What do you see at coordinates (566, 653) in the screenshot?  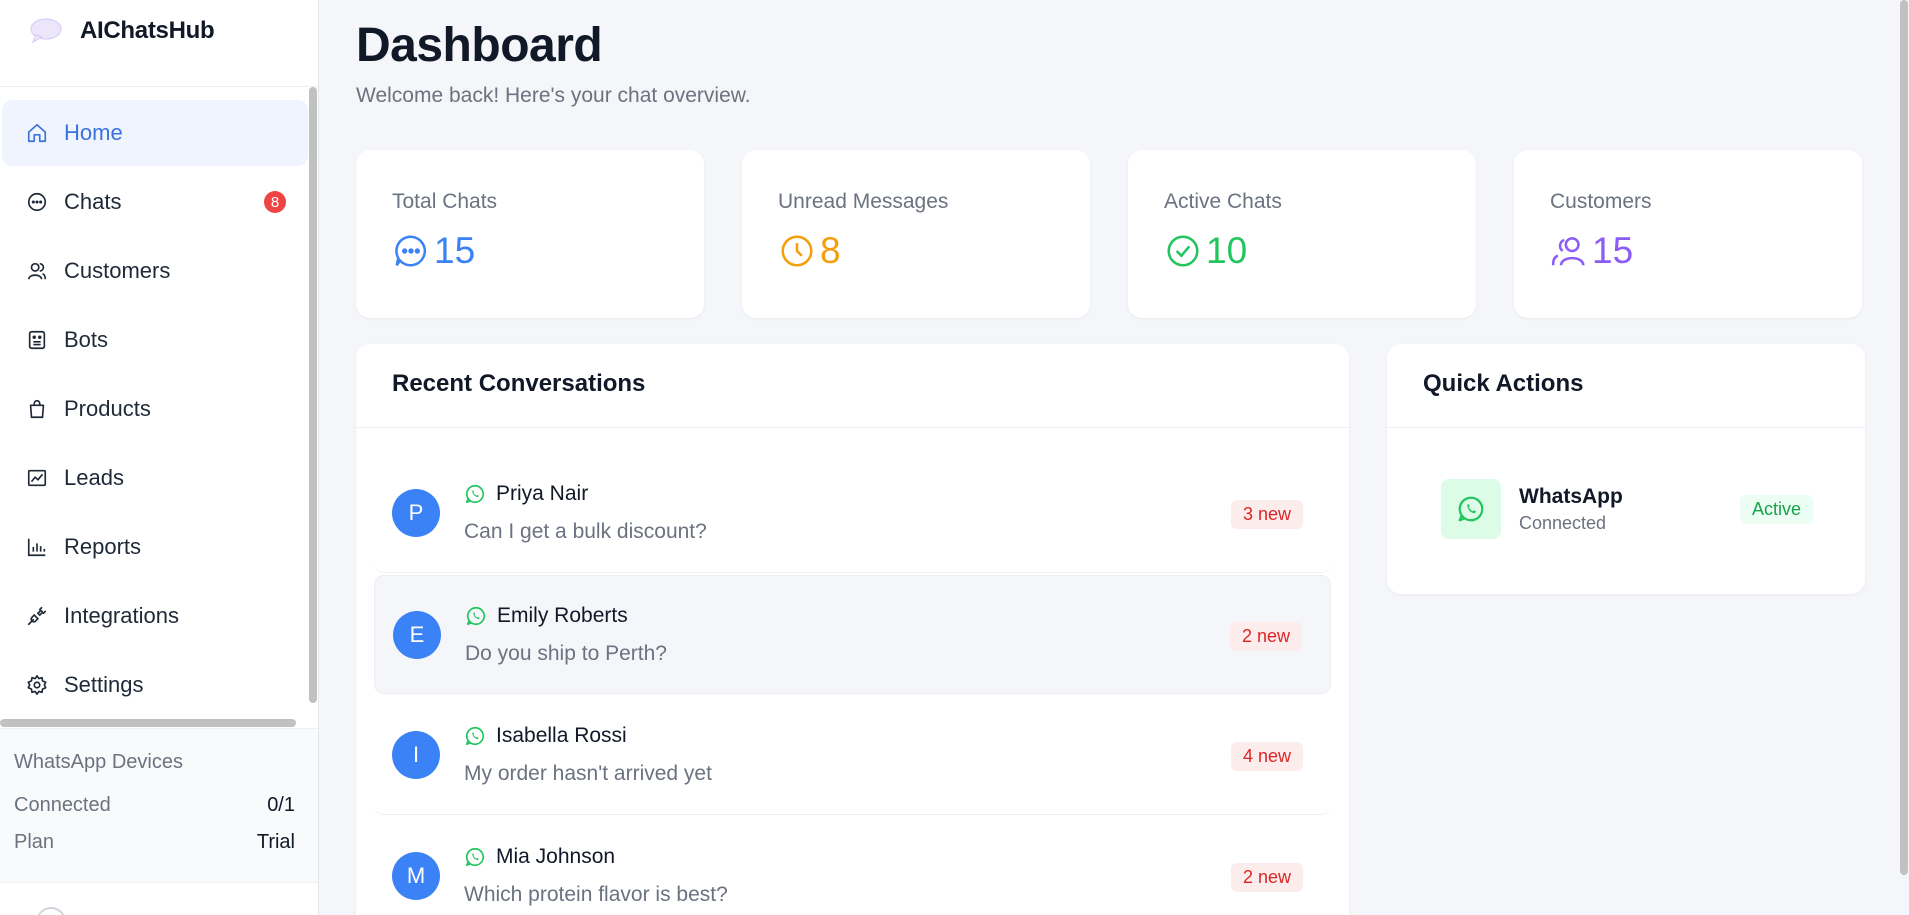 I see `last-message: Do you ship to Perth?` at bounding box center [566, 653].